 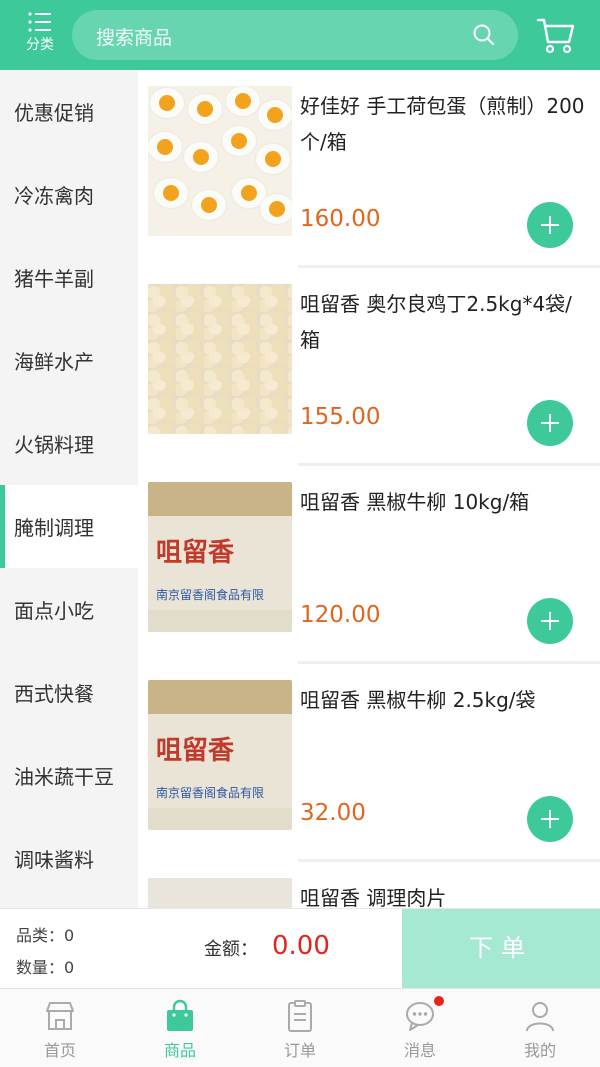 What do you see at coordinates (419, 1050) in the screenshot?
I see `tab-label: 消息` at bounding box center [419, 1050].